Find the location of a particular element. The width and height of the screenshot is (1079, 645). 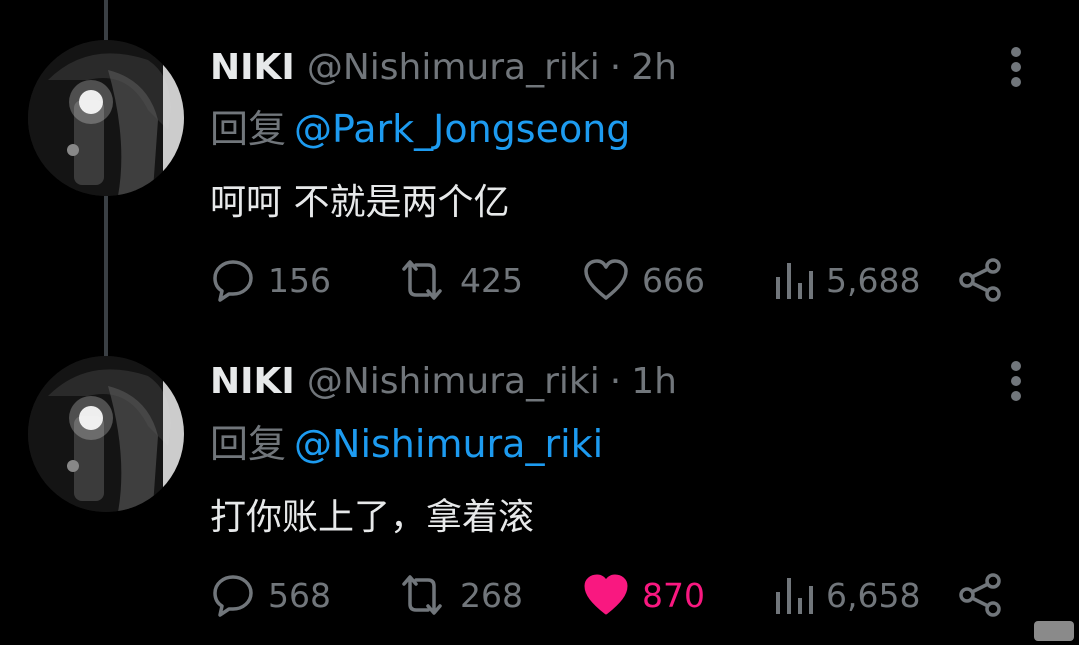

views-button: 5,688 is located at coordinates (847, 280).